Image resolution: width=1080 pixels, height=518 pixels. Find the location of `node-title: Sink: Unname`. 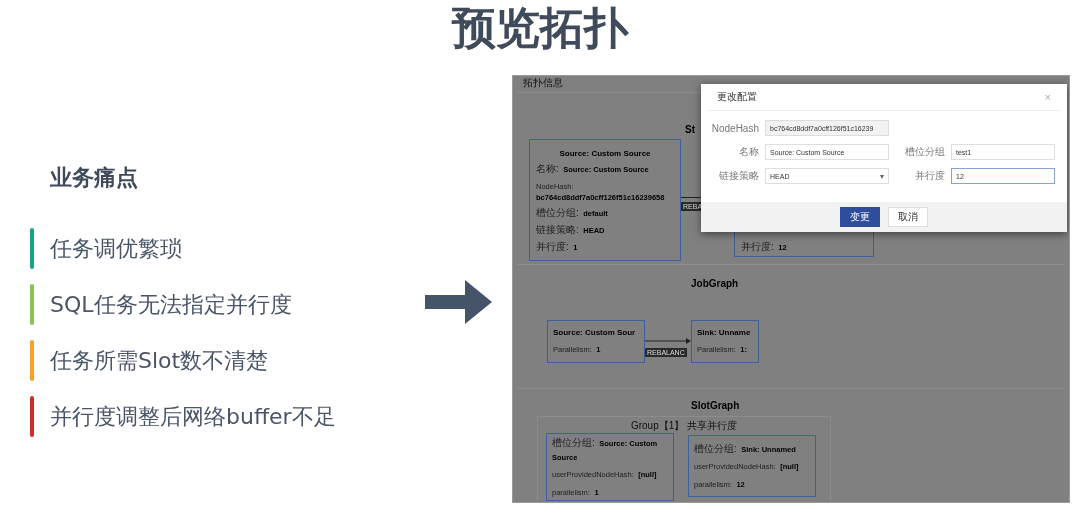

node-title: Sink: Unname is located at coordinates (724, 332).